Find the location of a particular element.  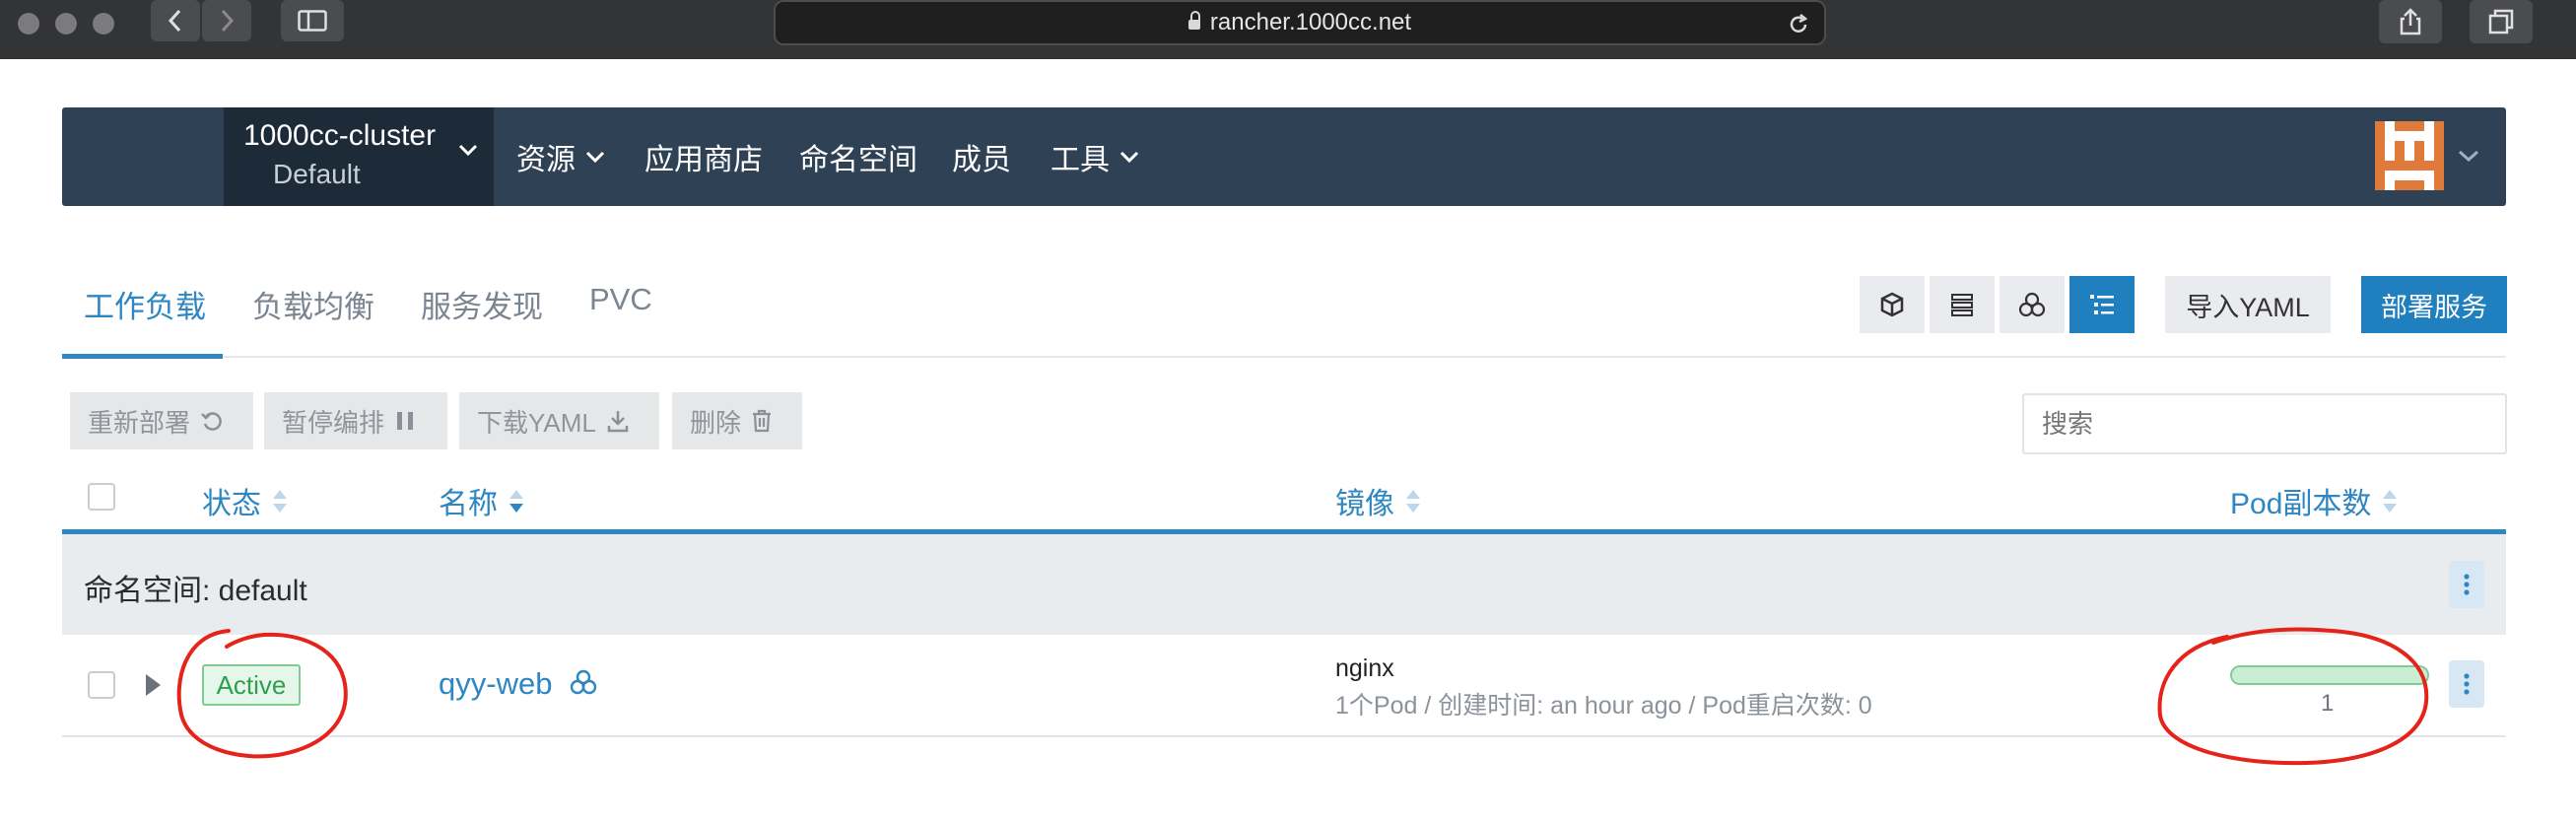

tab-service-discovery: 服务发现 is located at coordinates (482, 304).